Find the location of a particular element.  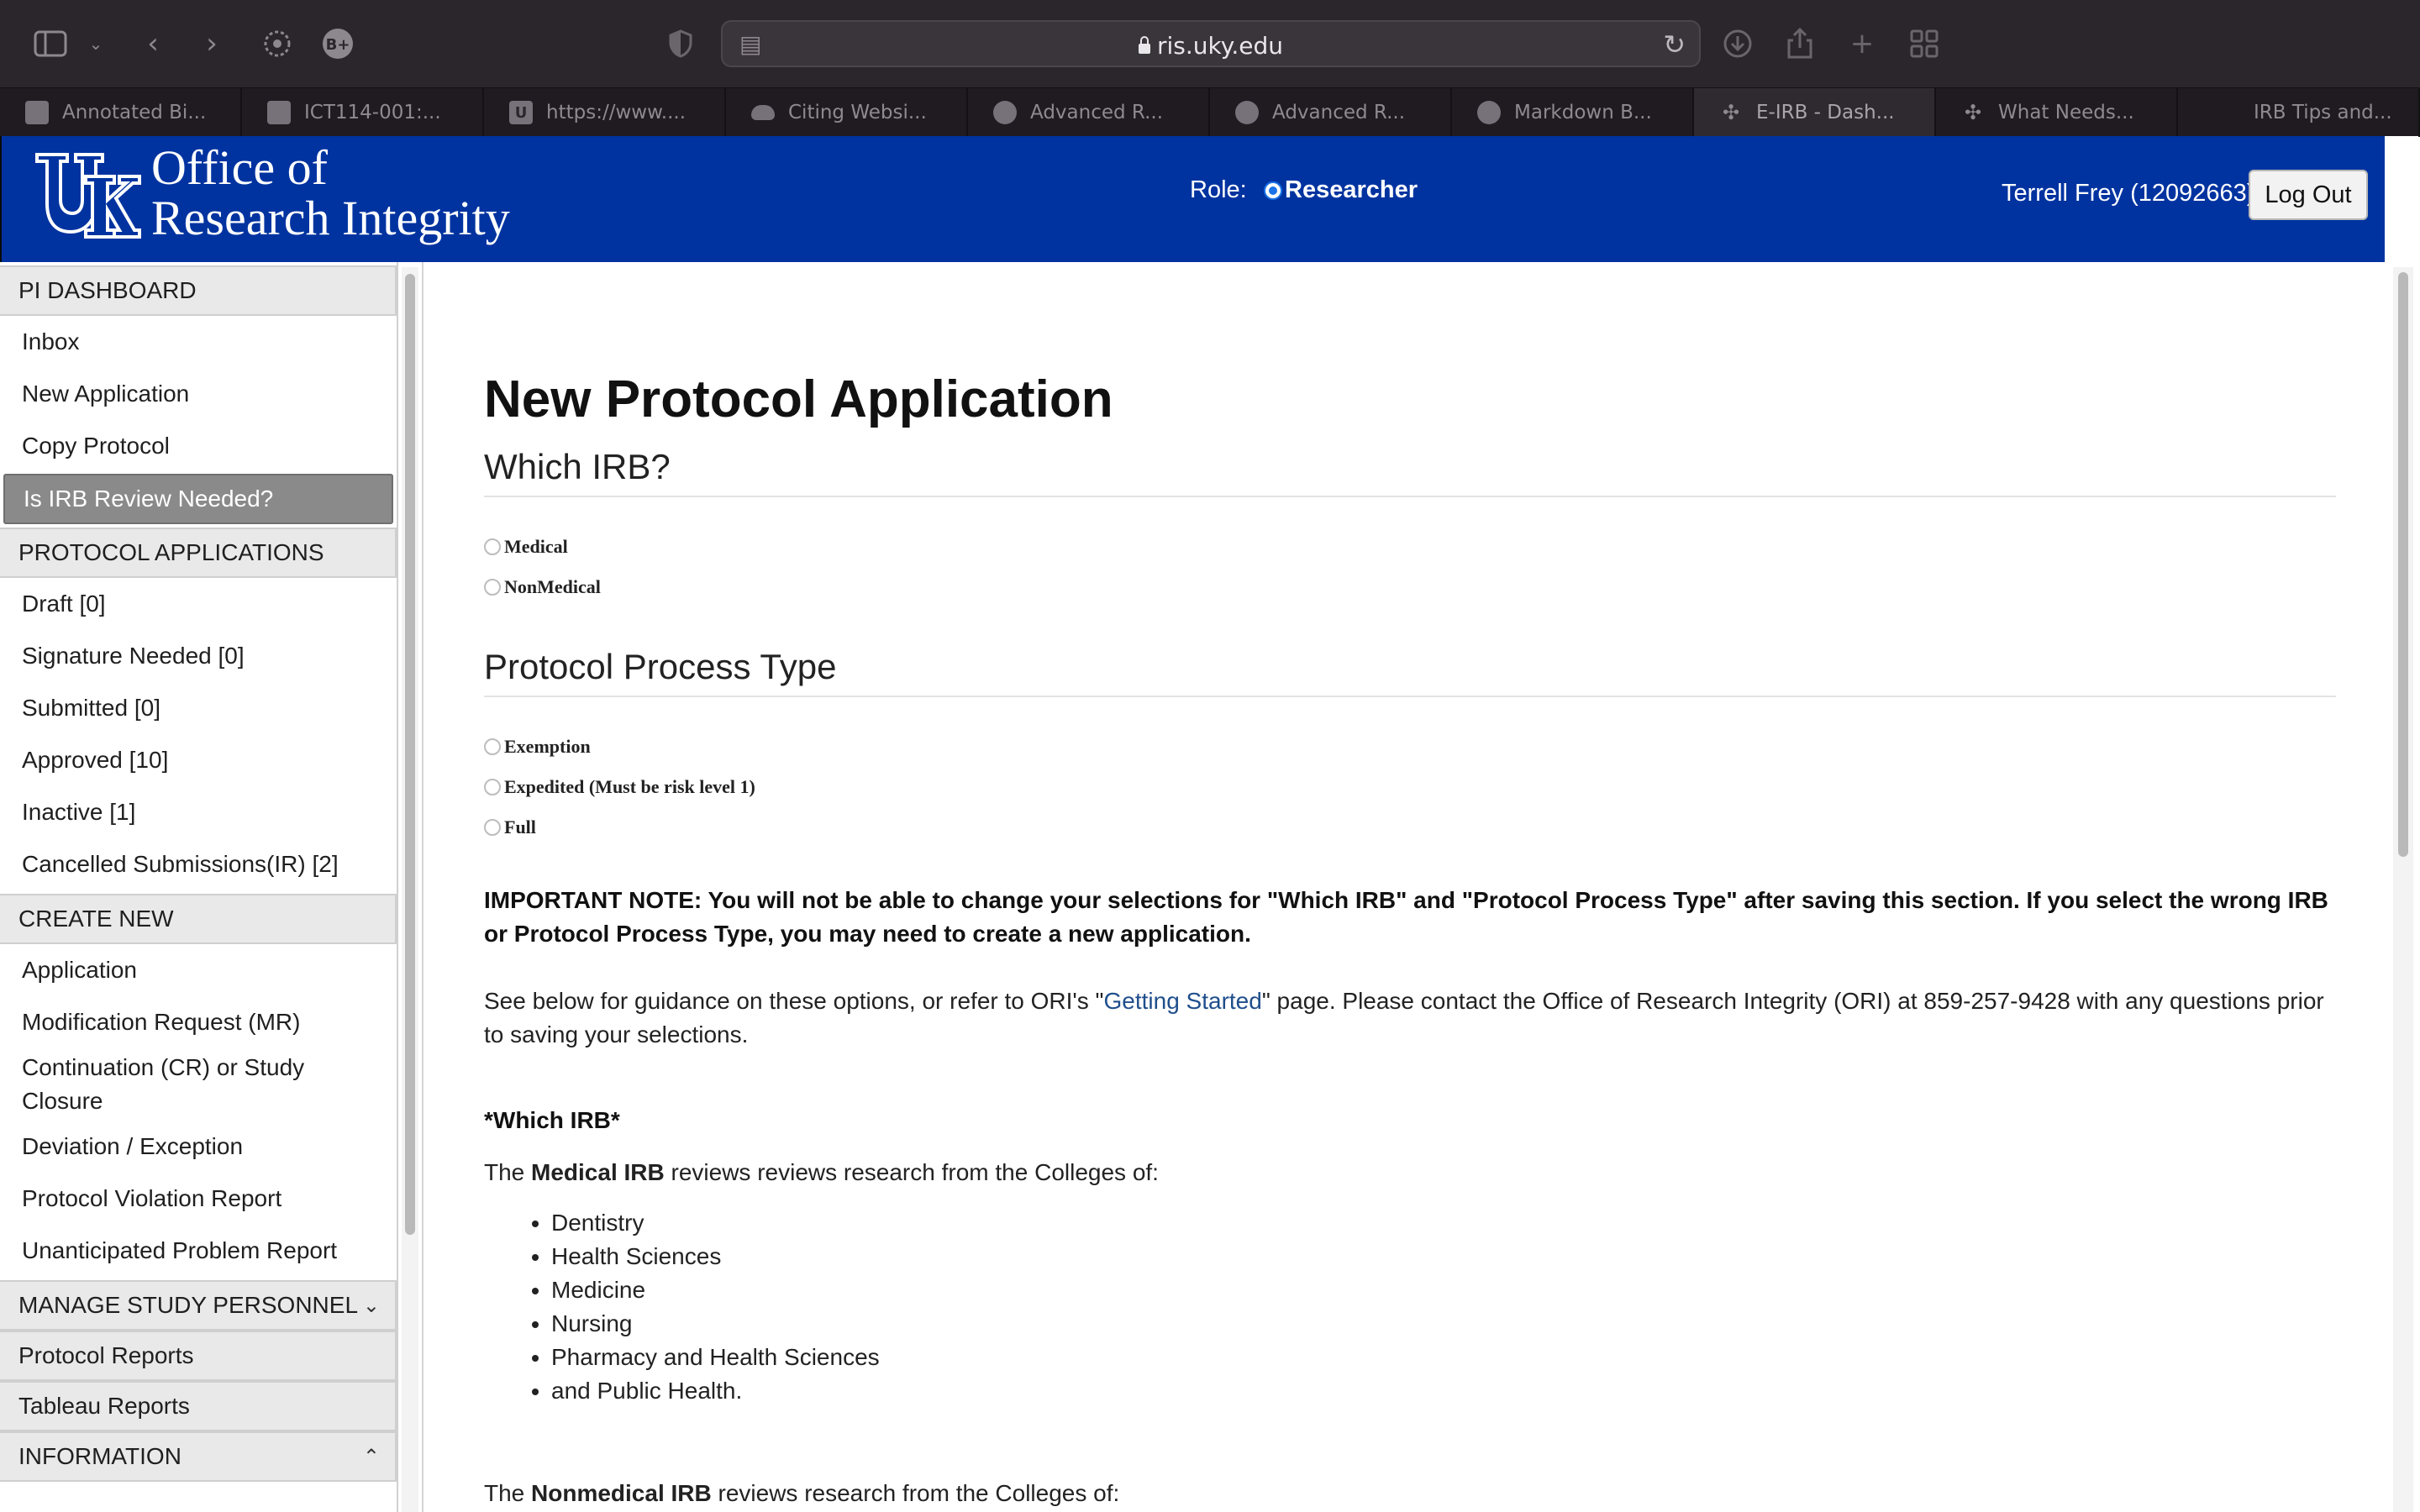

radio-expedited is located at coordinates (493, 787).